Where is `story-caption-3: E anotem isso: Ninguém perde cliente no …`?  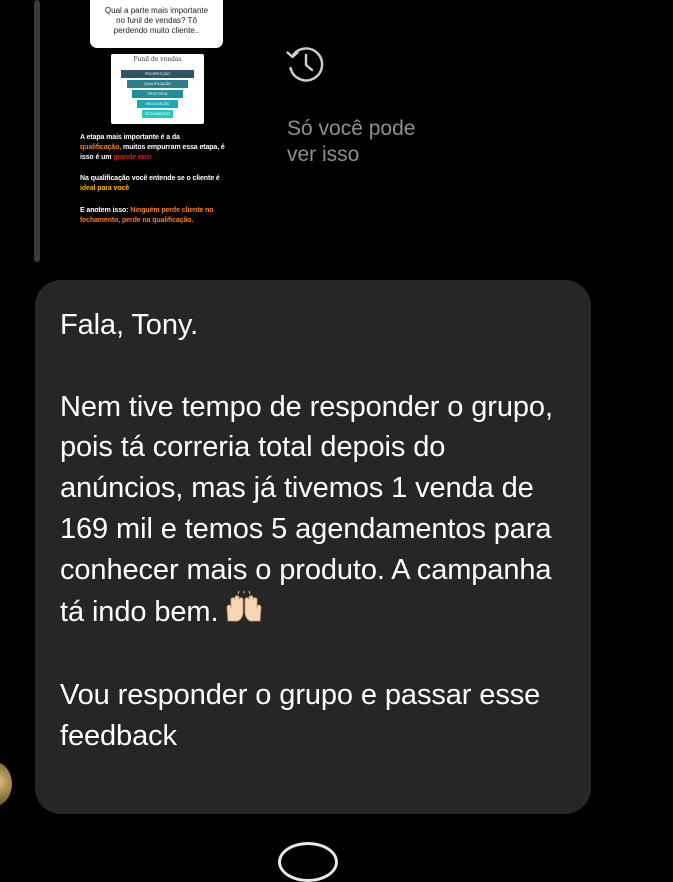 story-caption-3: E anotem isso: Ninguém perde cliente no … is located at coordinates (156, 216).